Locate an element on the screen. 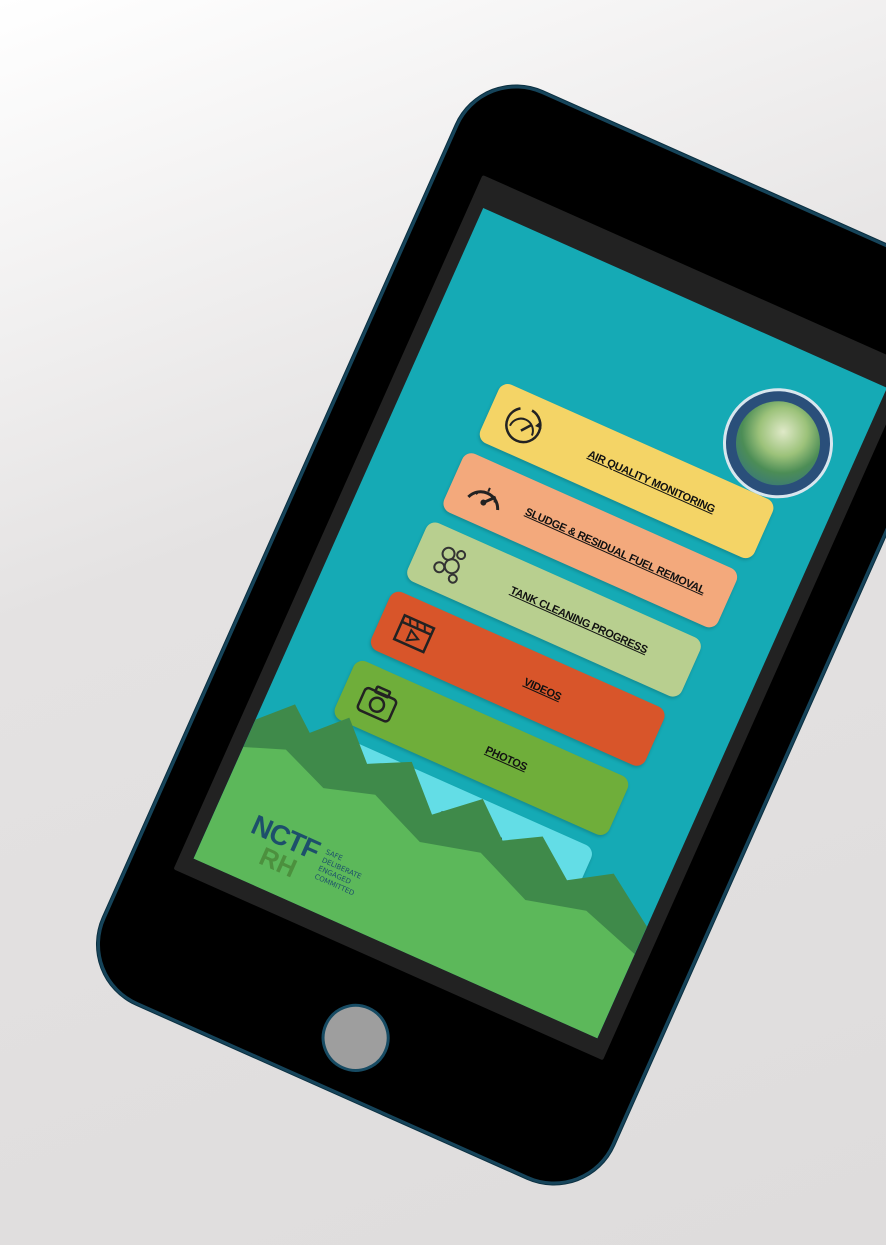 The image size is (886, 1245). home-button is located at coordinates (355, 1037).